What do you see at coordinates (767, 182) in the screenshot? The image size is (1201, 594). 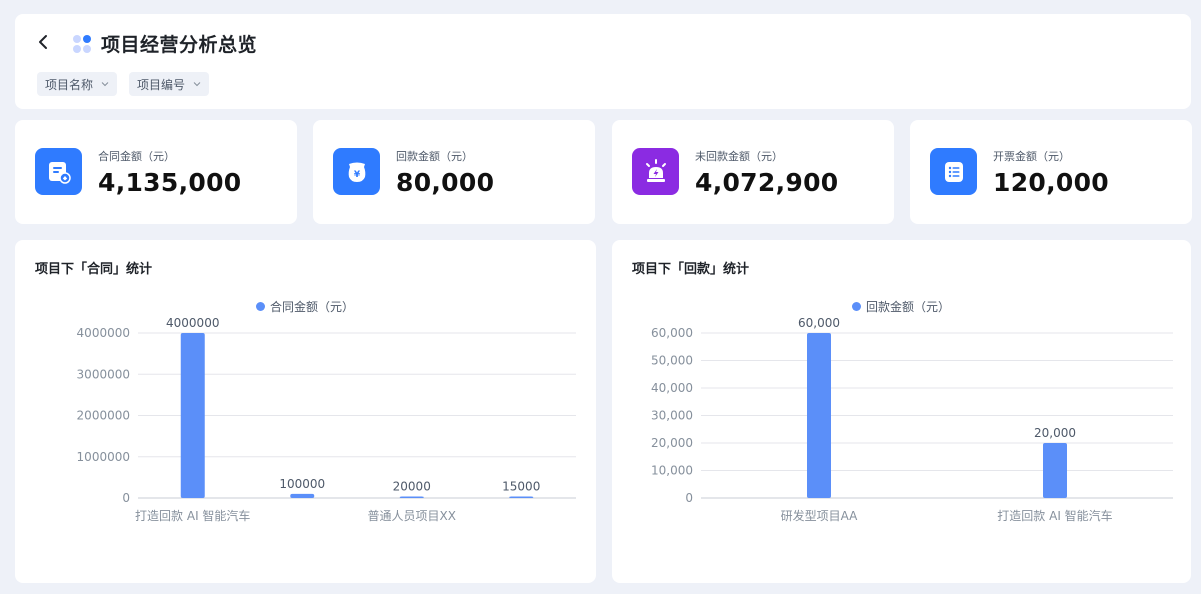 I see `stat-value: 4,072,900` at bounding box center [767, 182].